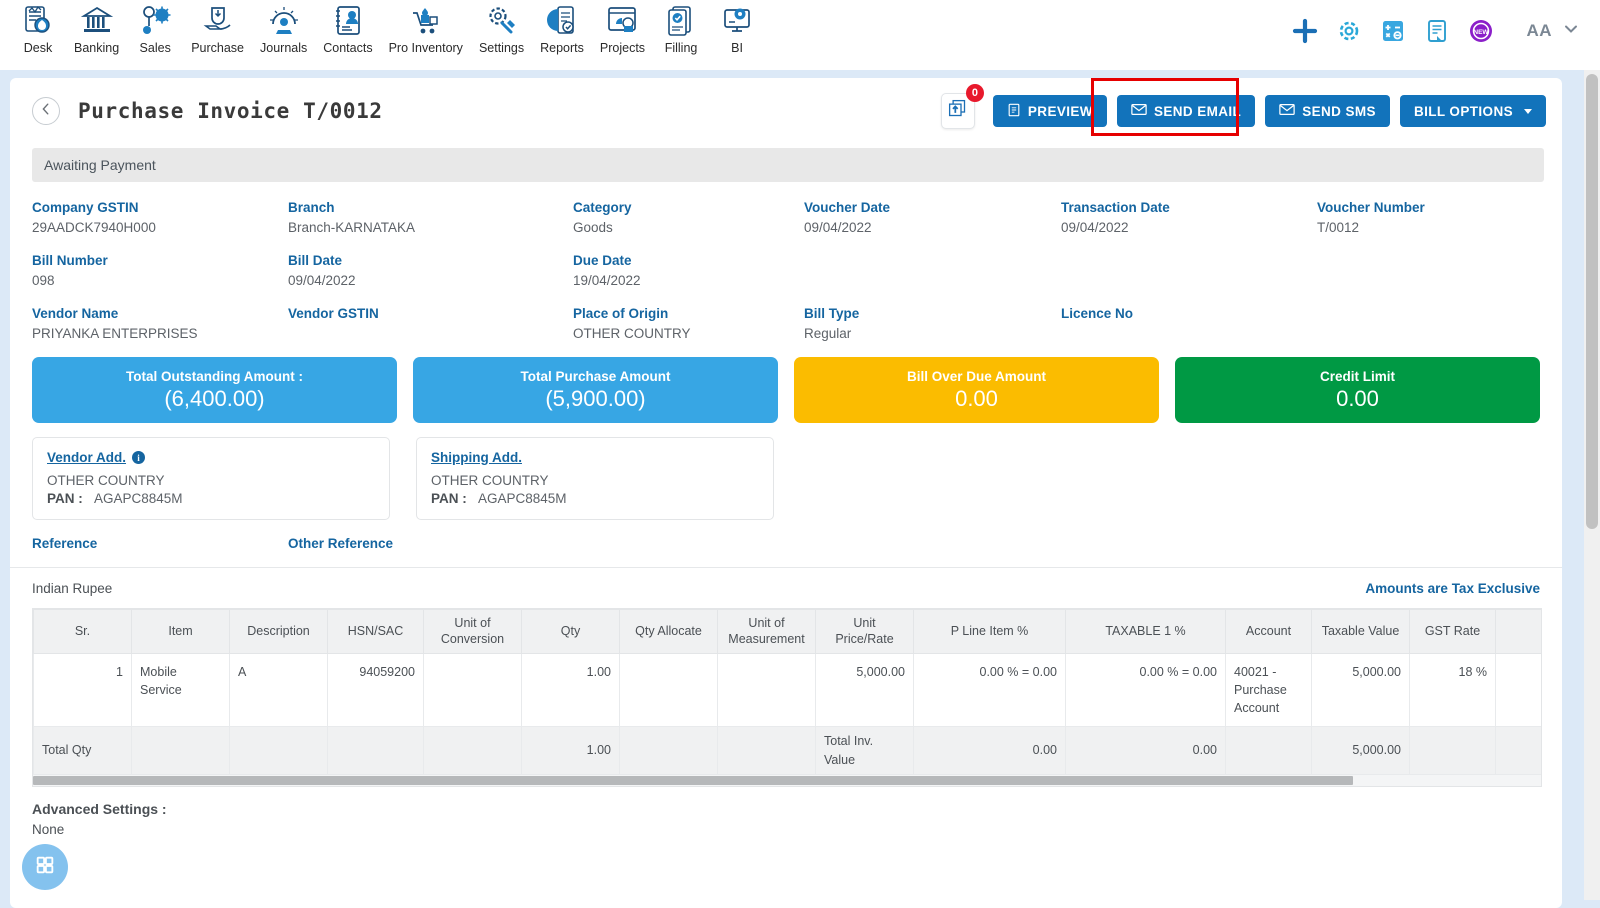 The width and height of the screenshot is (1600, 908). What do you see at coordinates (1539, 30) in the screenshot?
I see `user-initials: AA` at bounding box center [1539, 30].